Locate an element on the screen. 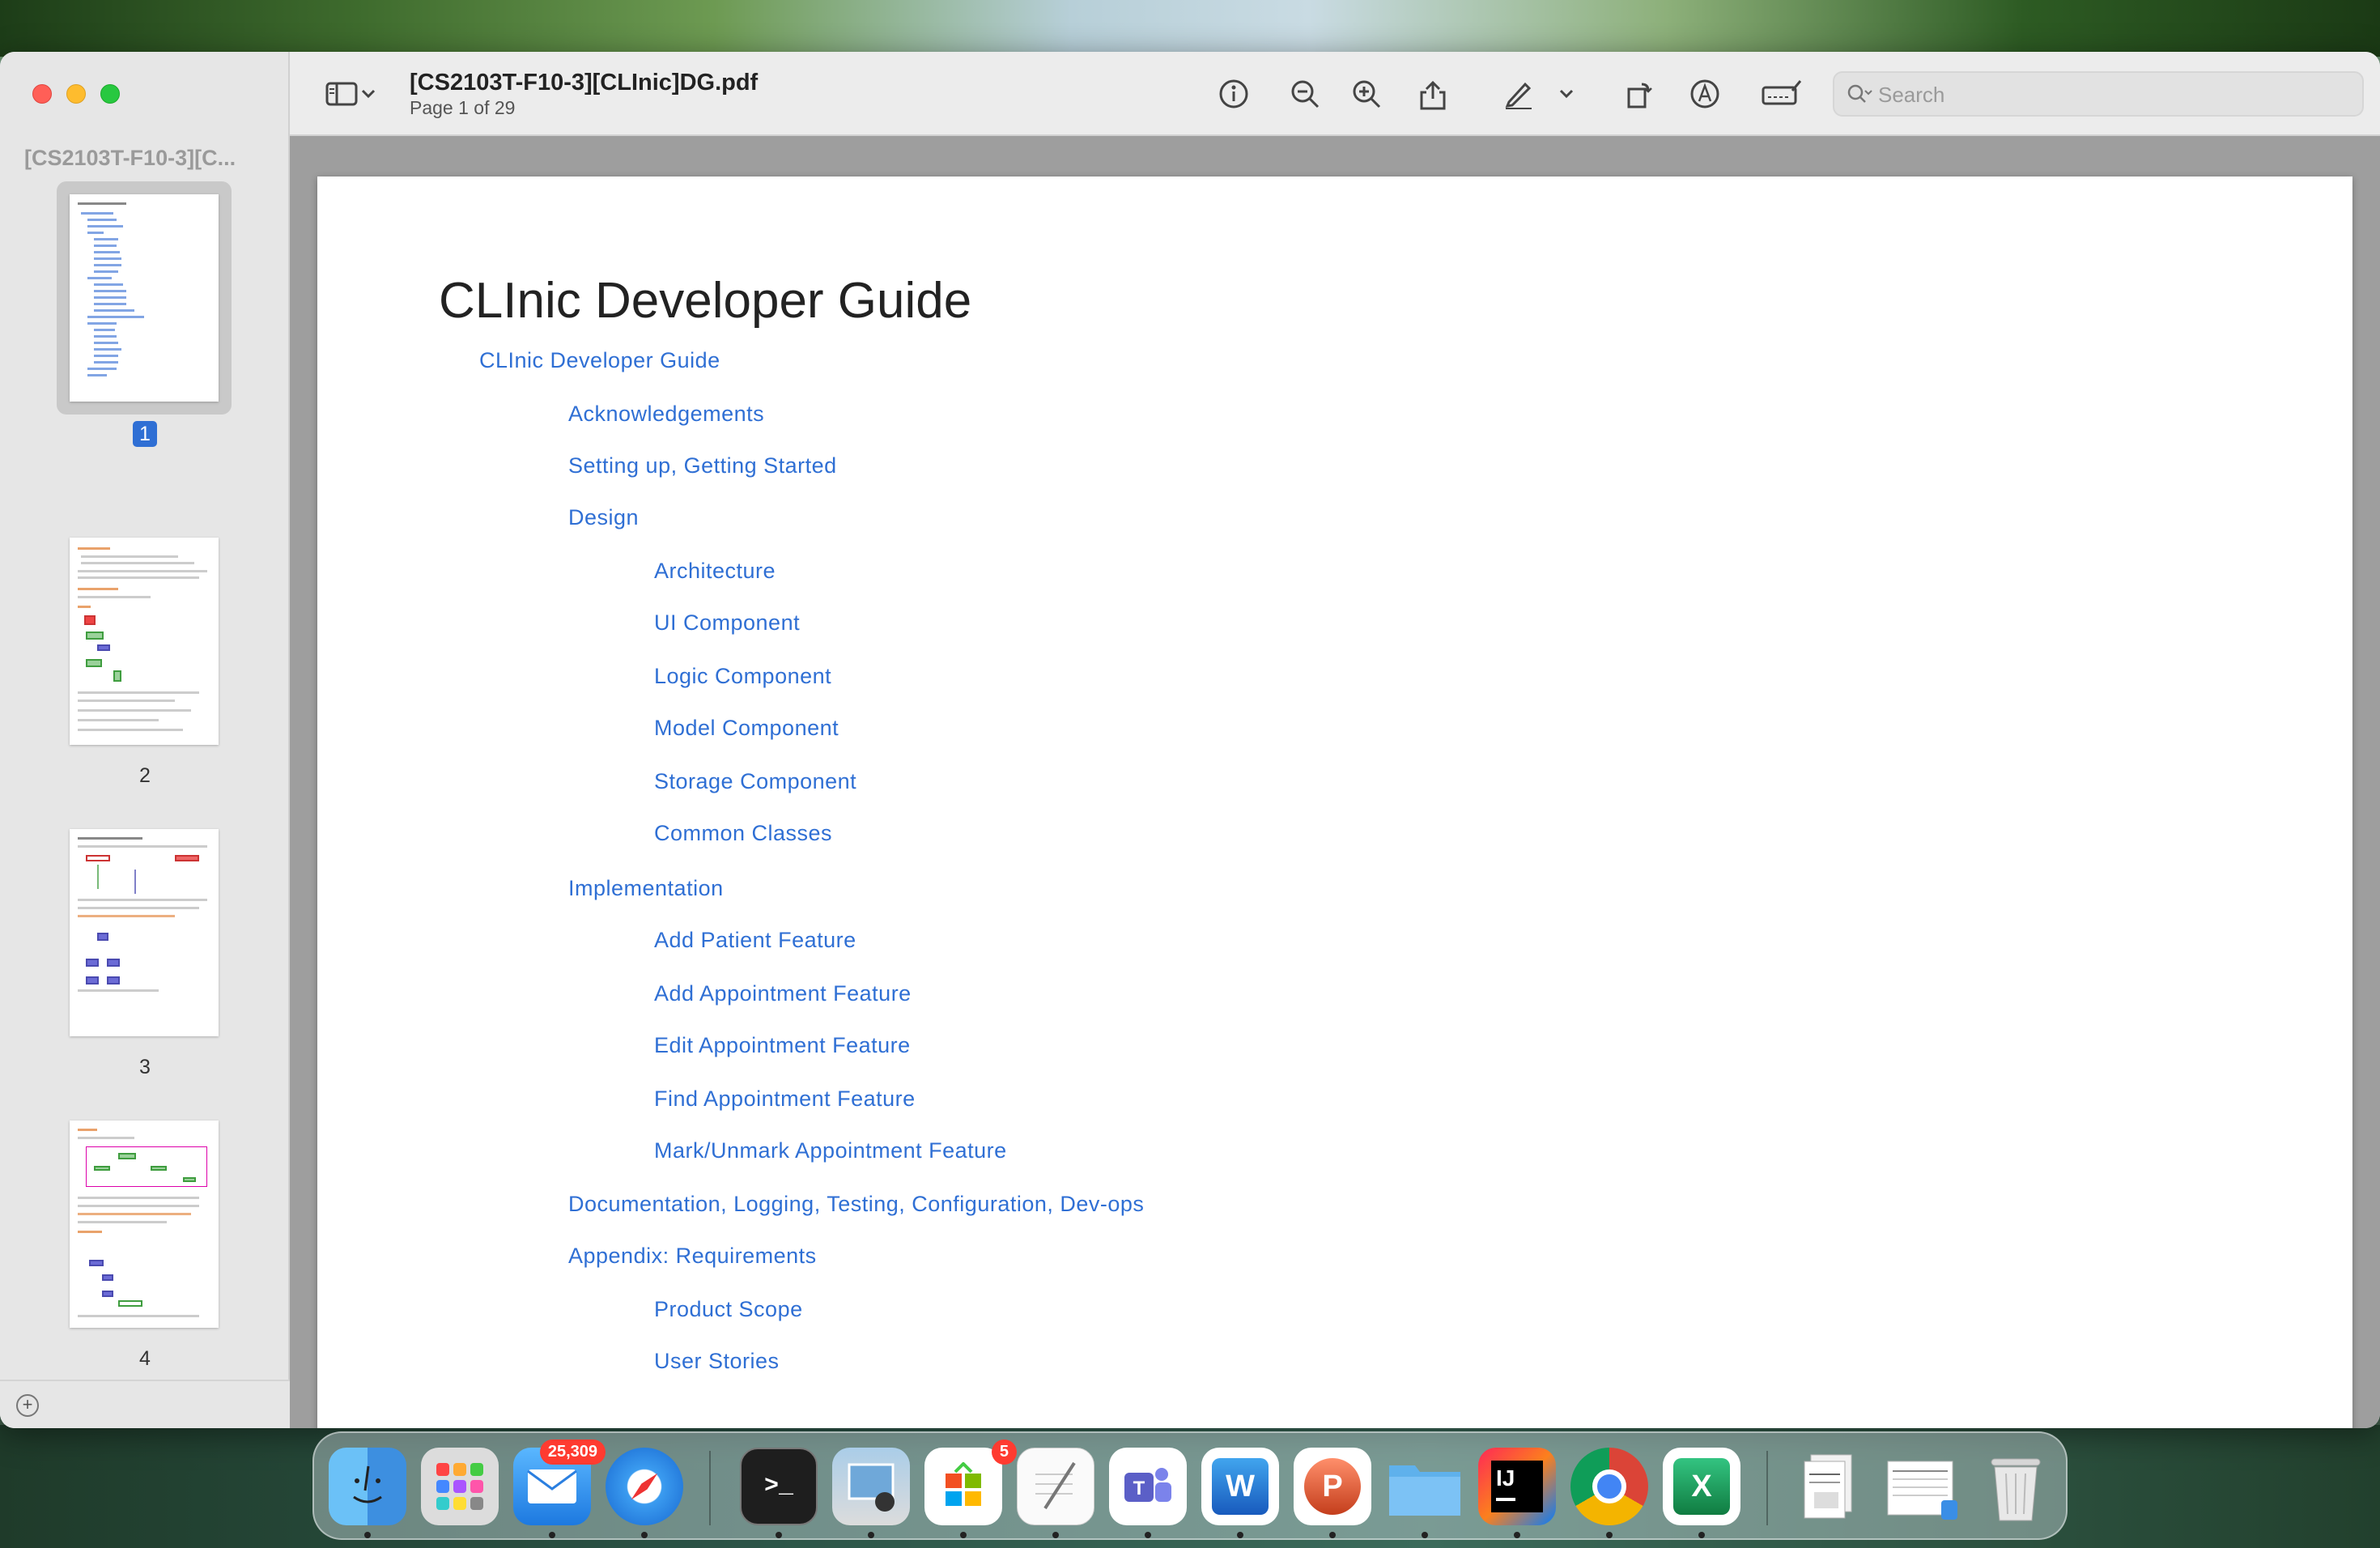  teams-icon: T is located at coordinates (1148, 1486).